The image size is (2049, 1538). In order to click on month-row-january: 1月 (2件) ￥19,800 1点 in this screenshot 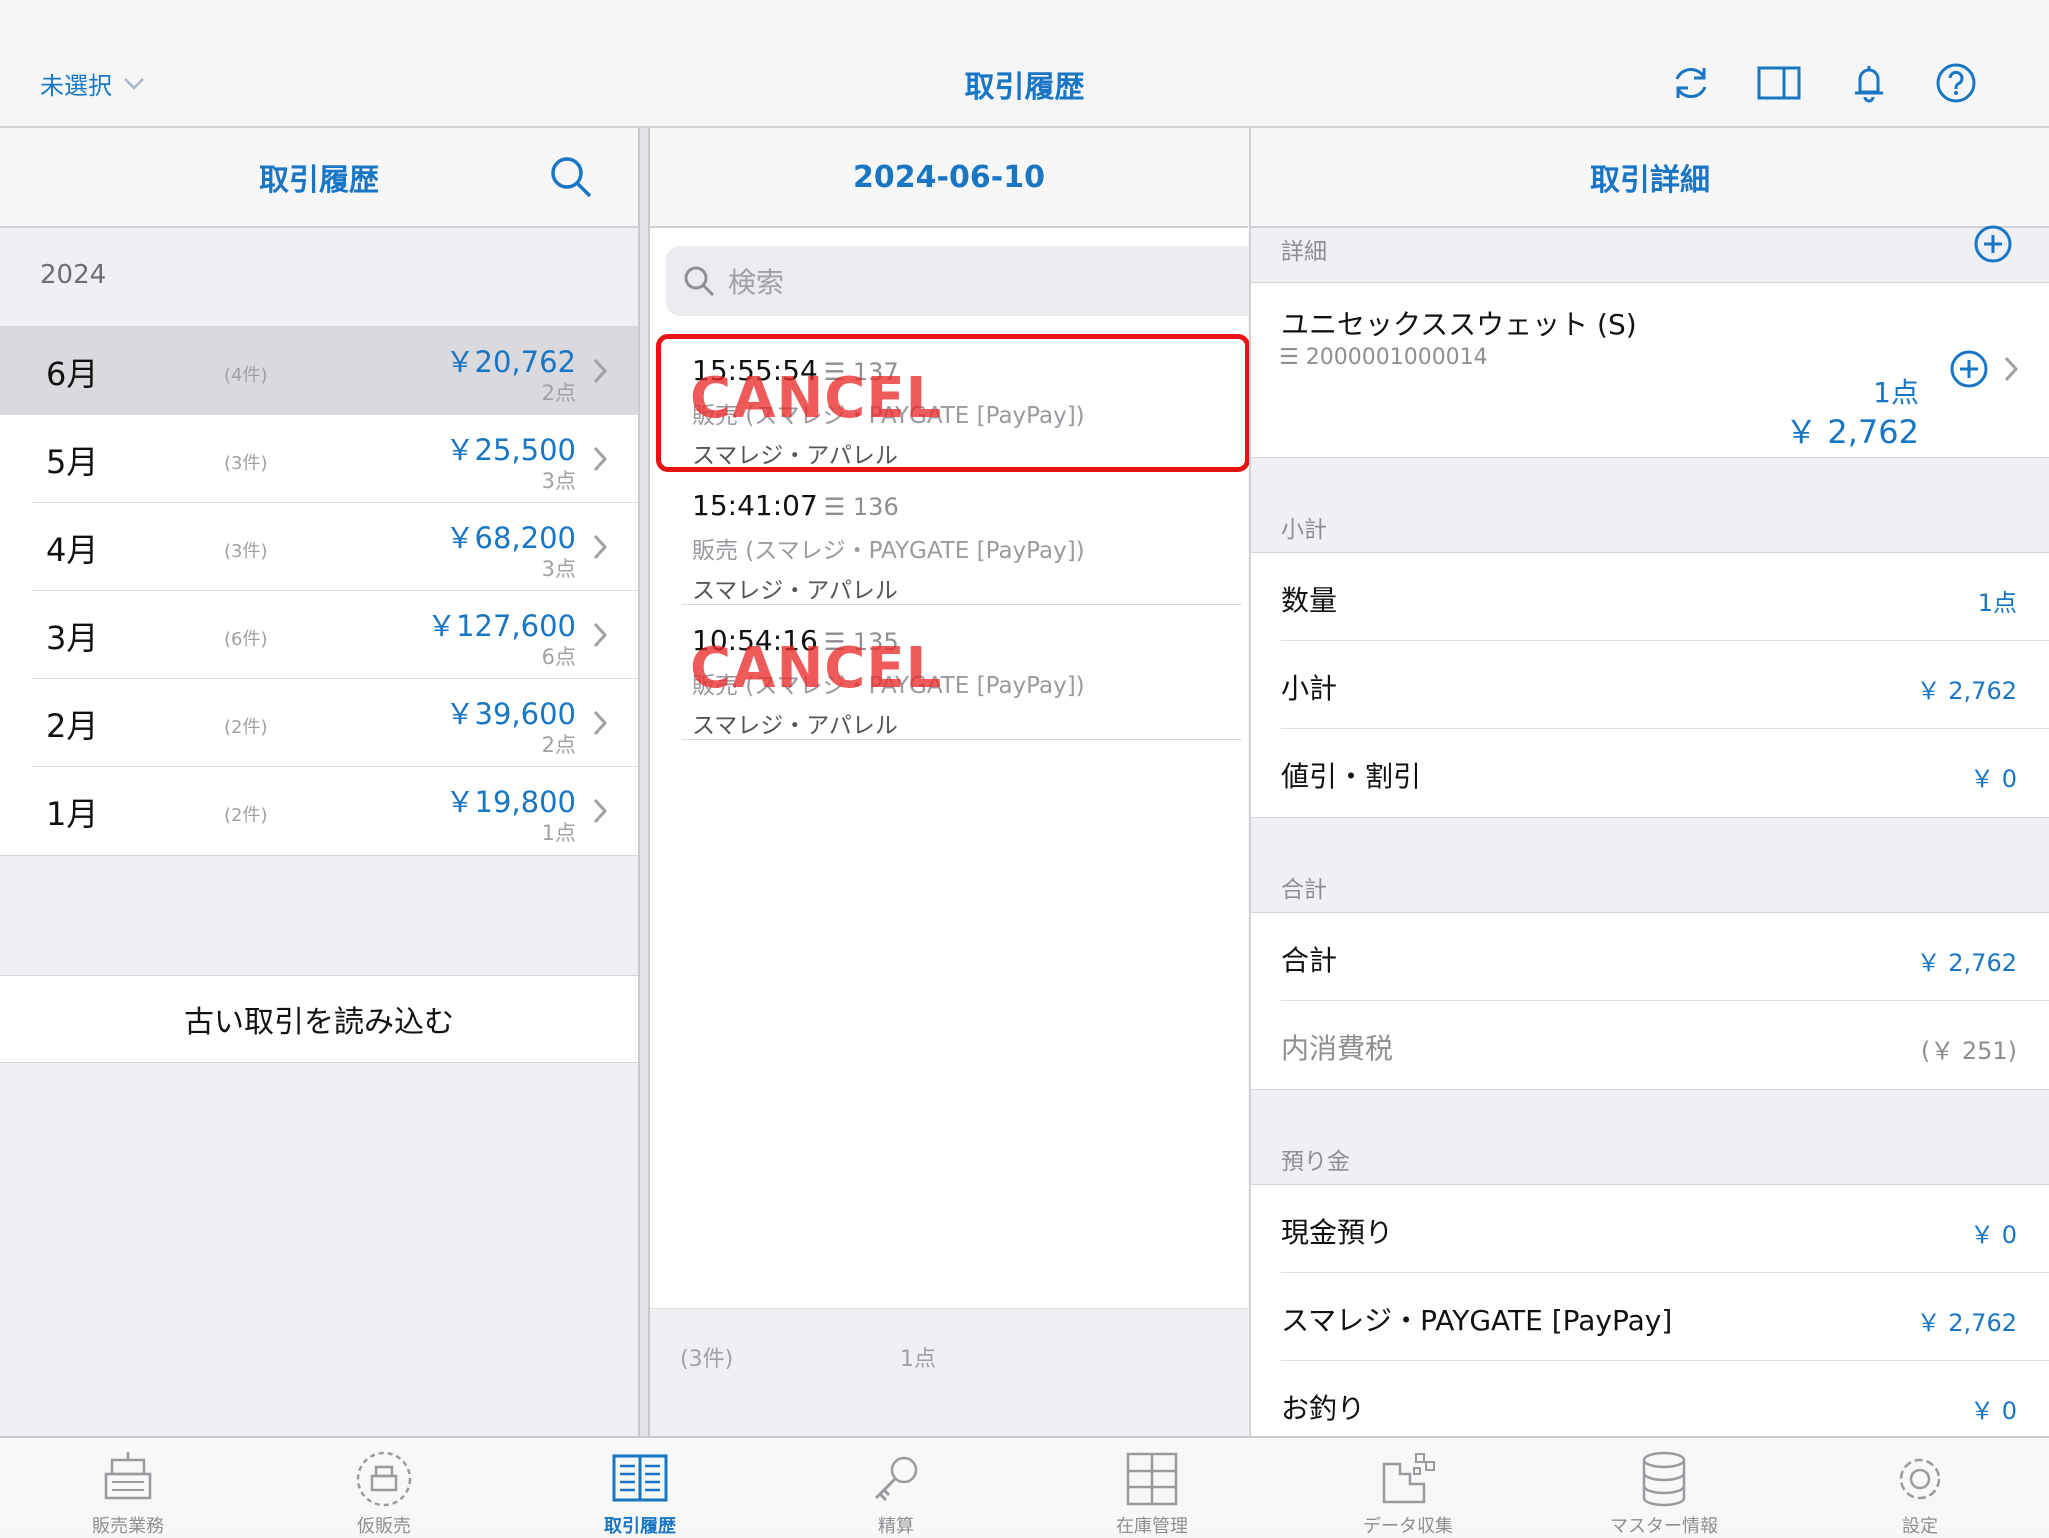, I will do `click(335, 811)`.